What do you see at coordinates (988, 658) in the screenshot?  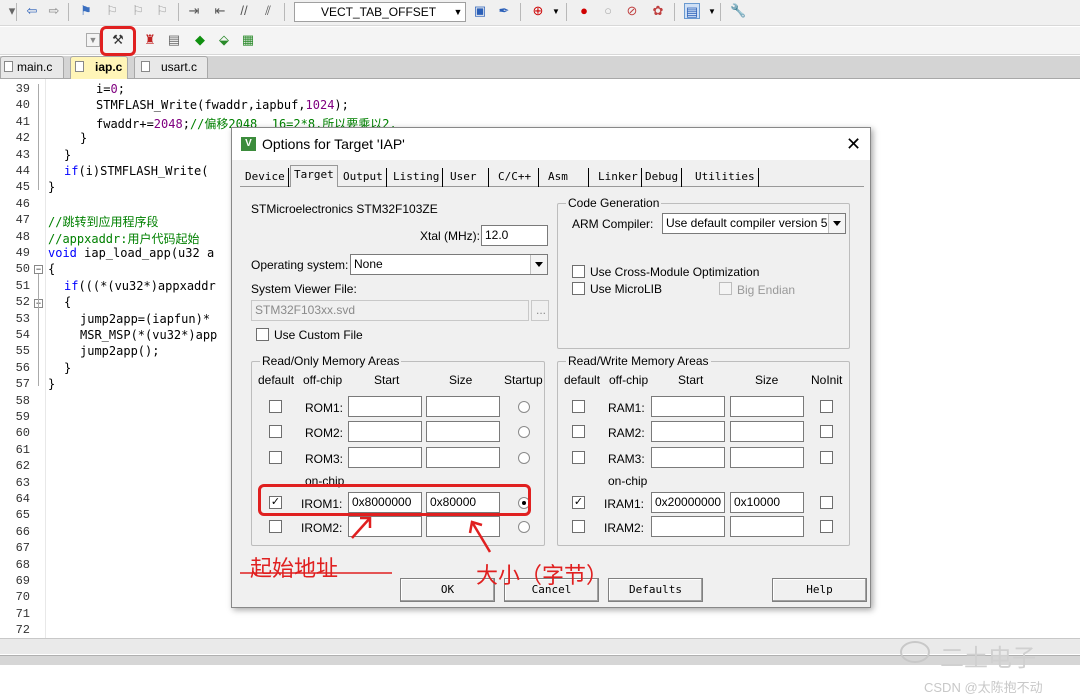 I see `watermark-brand: 二土电子` at bounding box center [988, 658].